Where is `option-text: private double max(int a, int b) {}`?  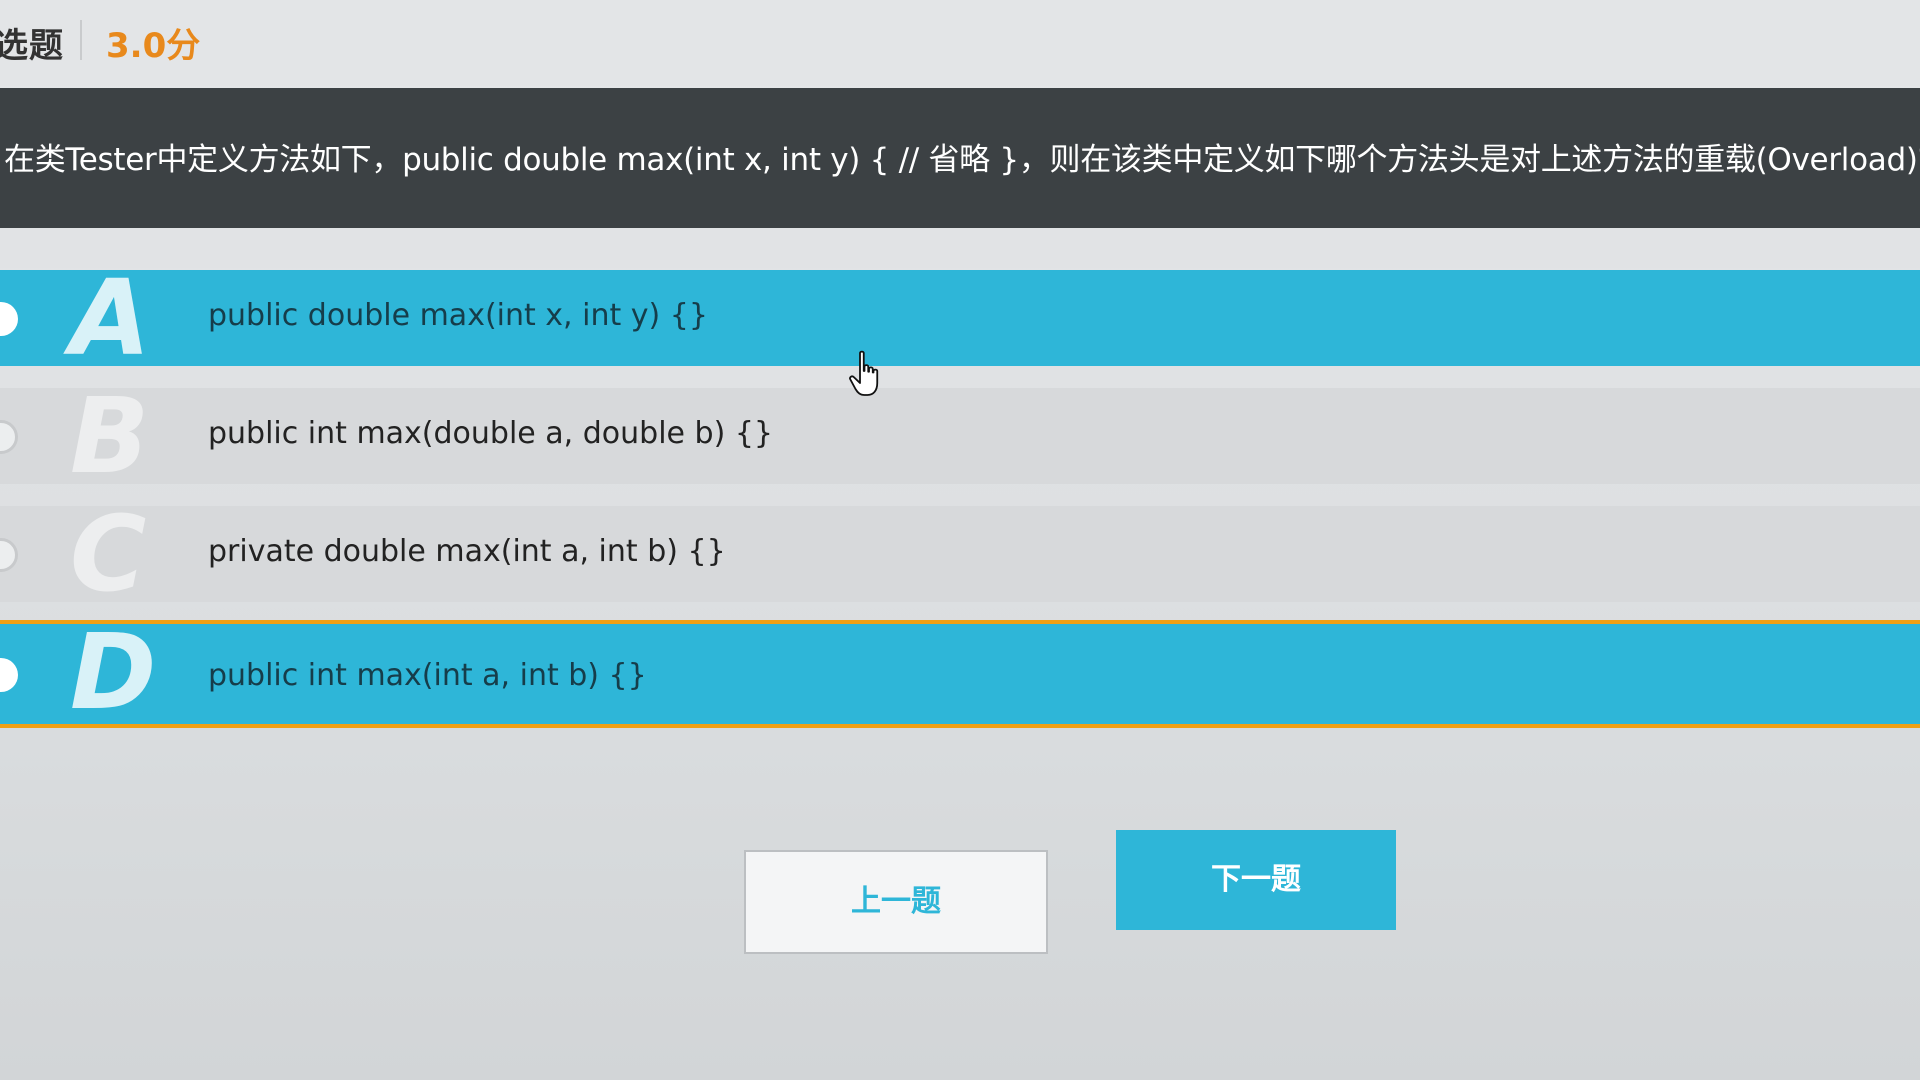
option-text: private double max(int a, int b) {} is located at coordinates (467, 551).